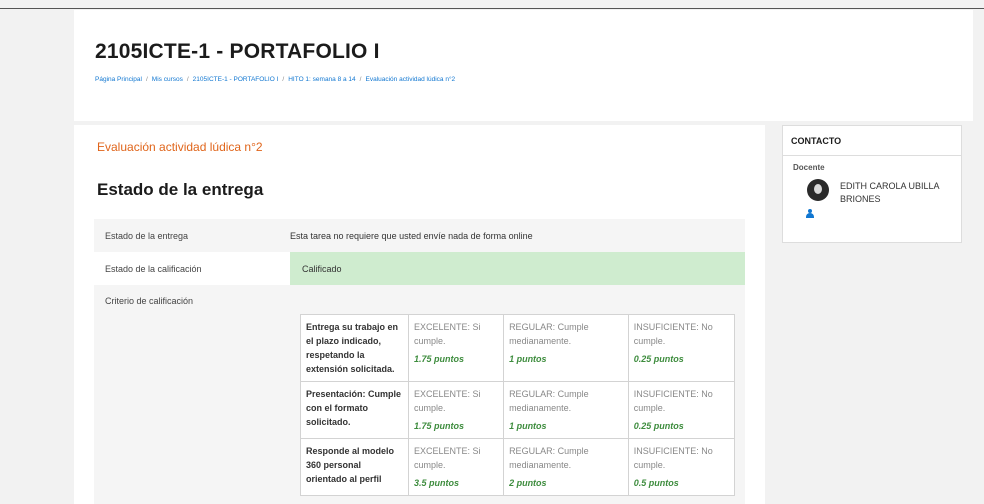  I want to click on contact-block-title: CONTACTO, so click(816, 141).